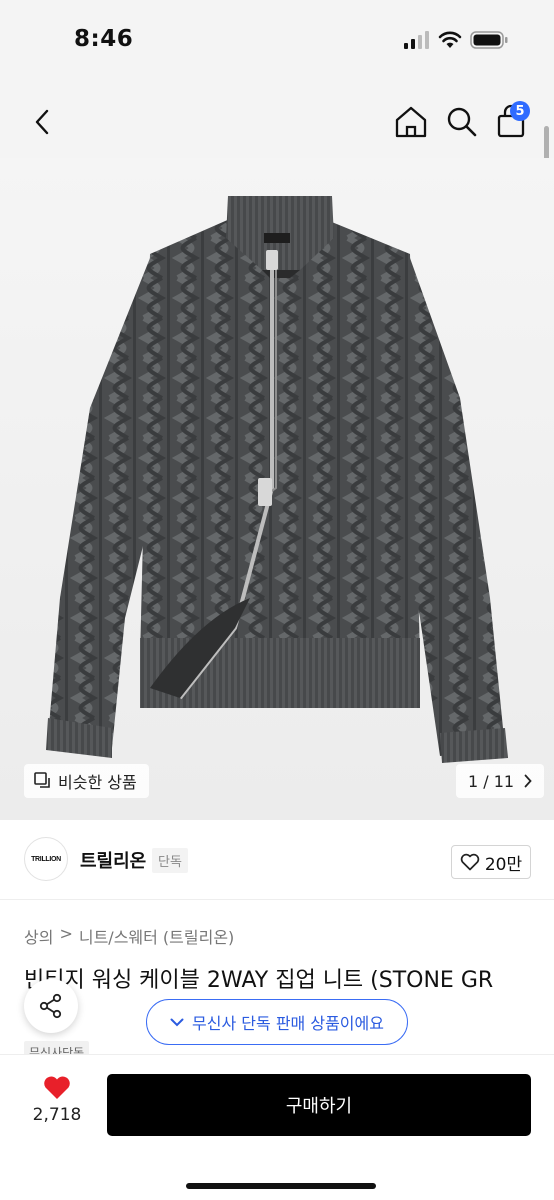 This screenshot has width=554, height=1200. Describe the element at coordinates (470, 862) in the screenshot. I see `heart-outline-icon` at that location.